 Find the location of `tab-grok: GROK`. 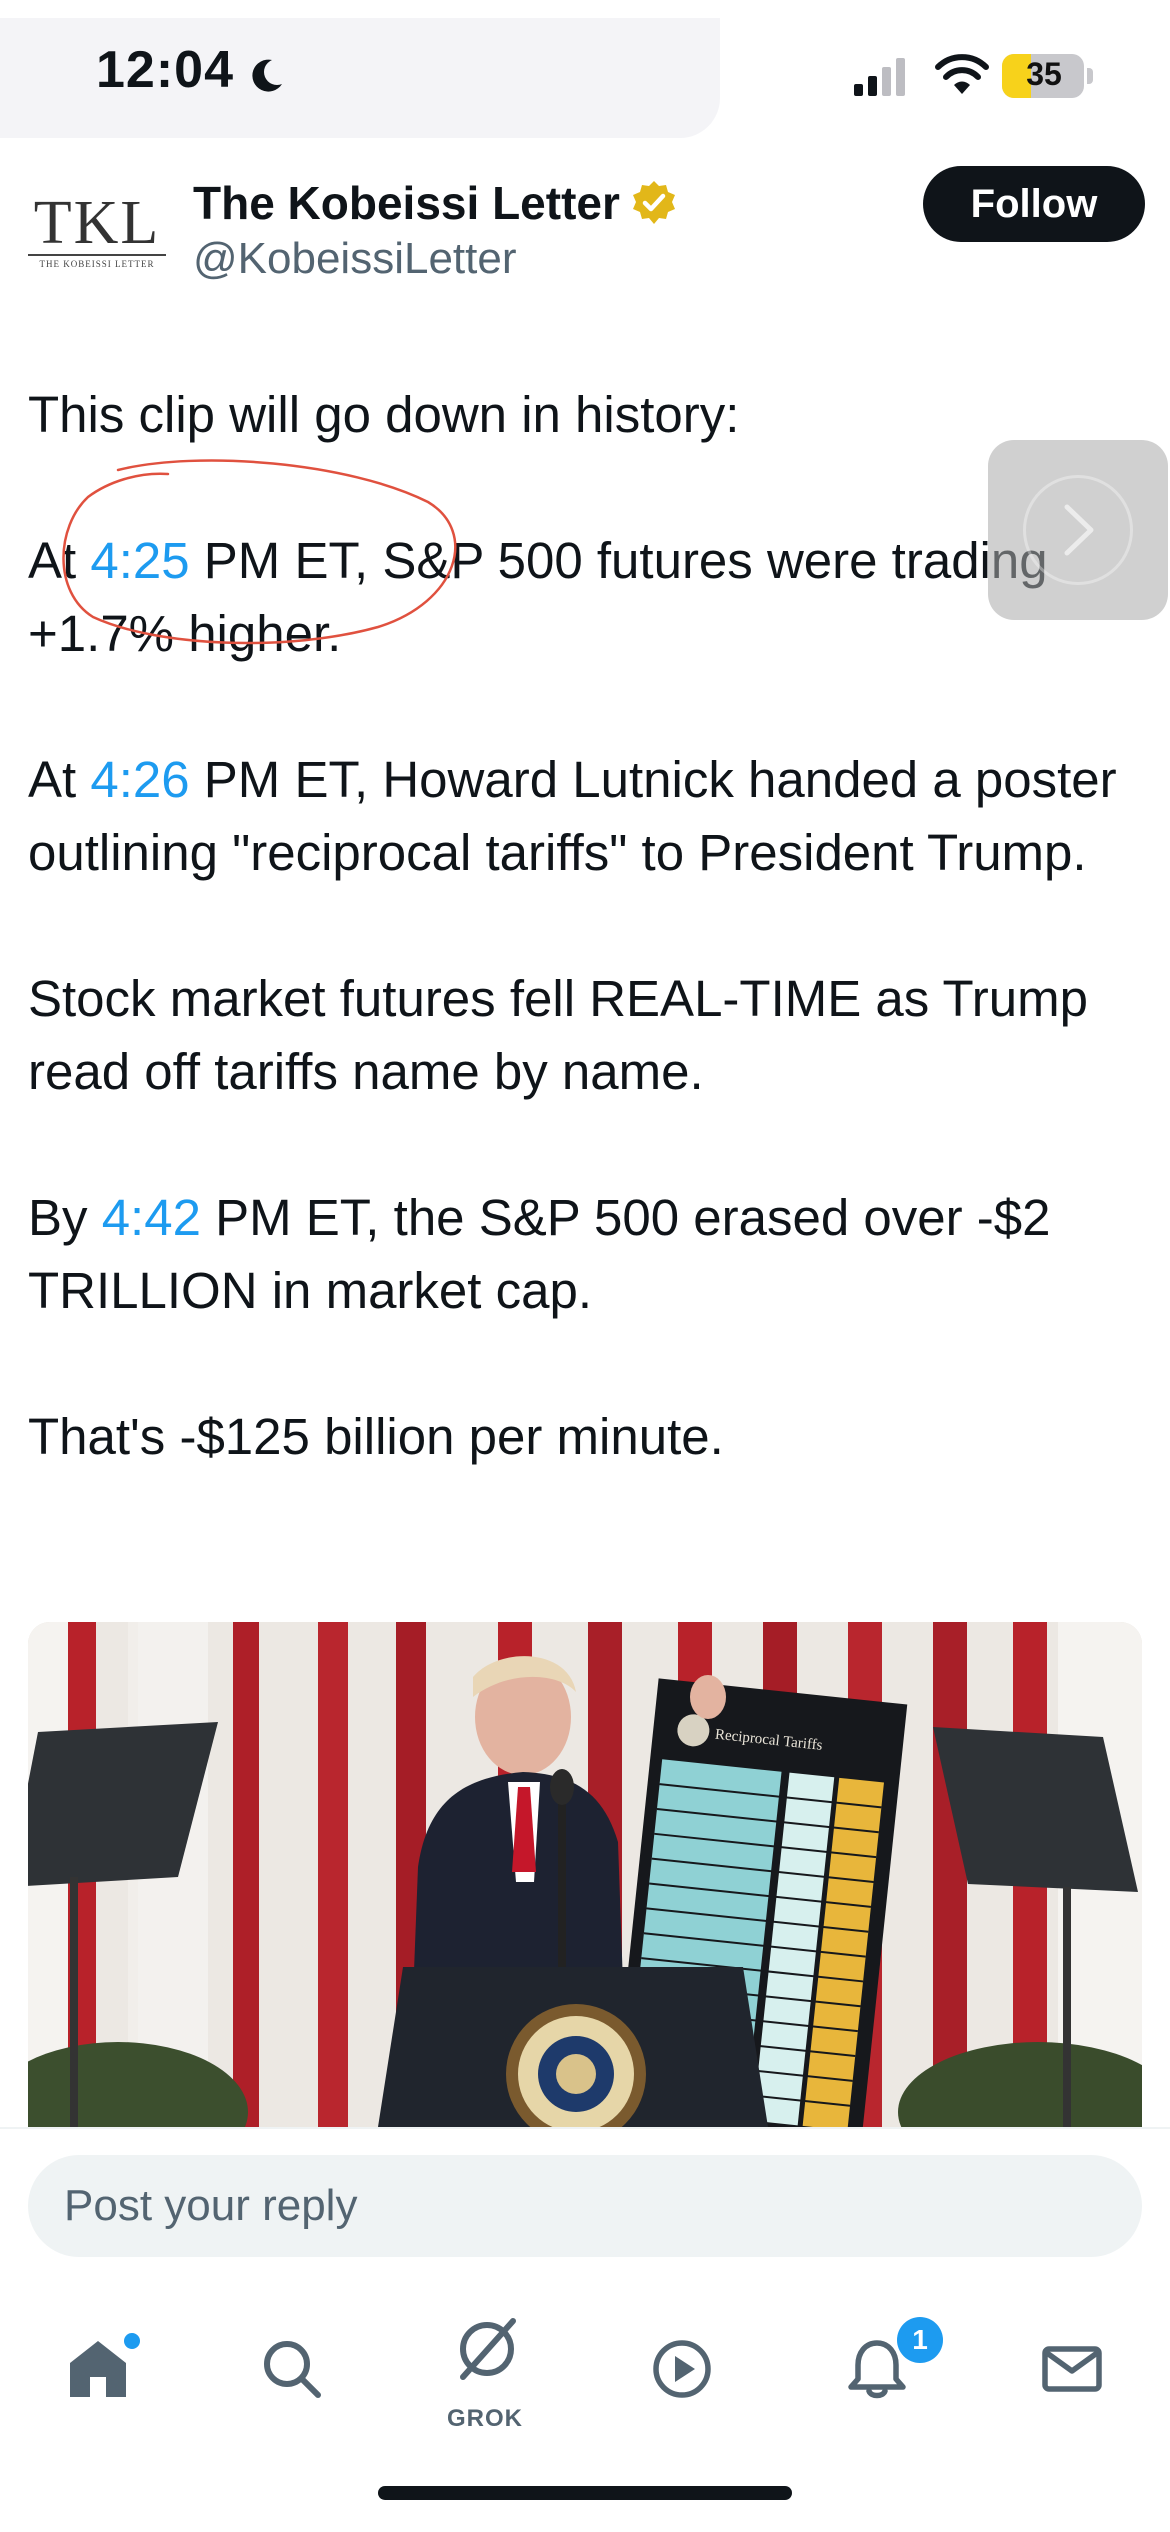

tab-grok: GROK is located at coordinates (485, 2377).